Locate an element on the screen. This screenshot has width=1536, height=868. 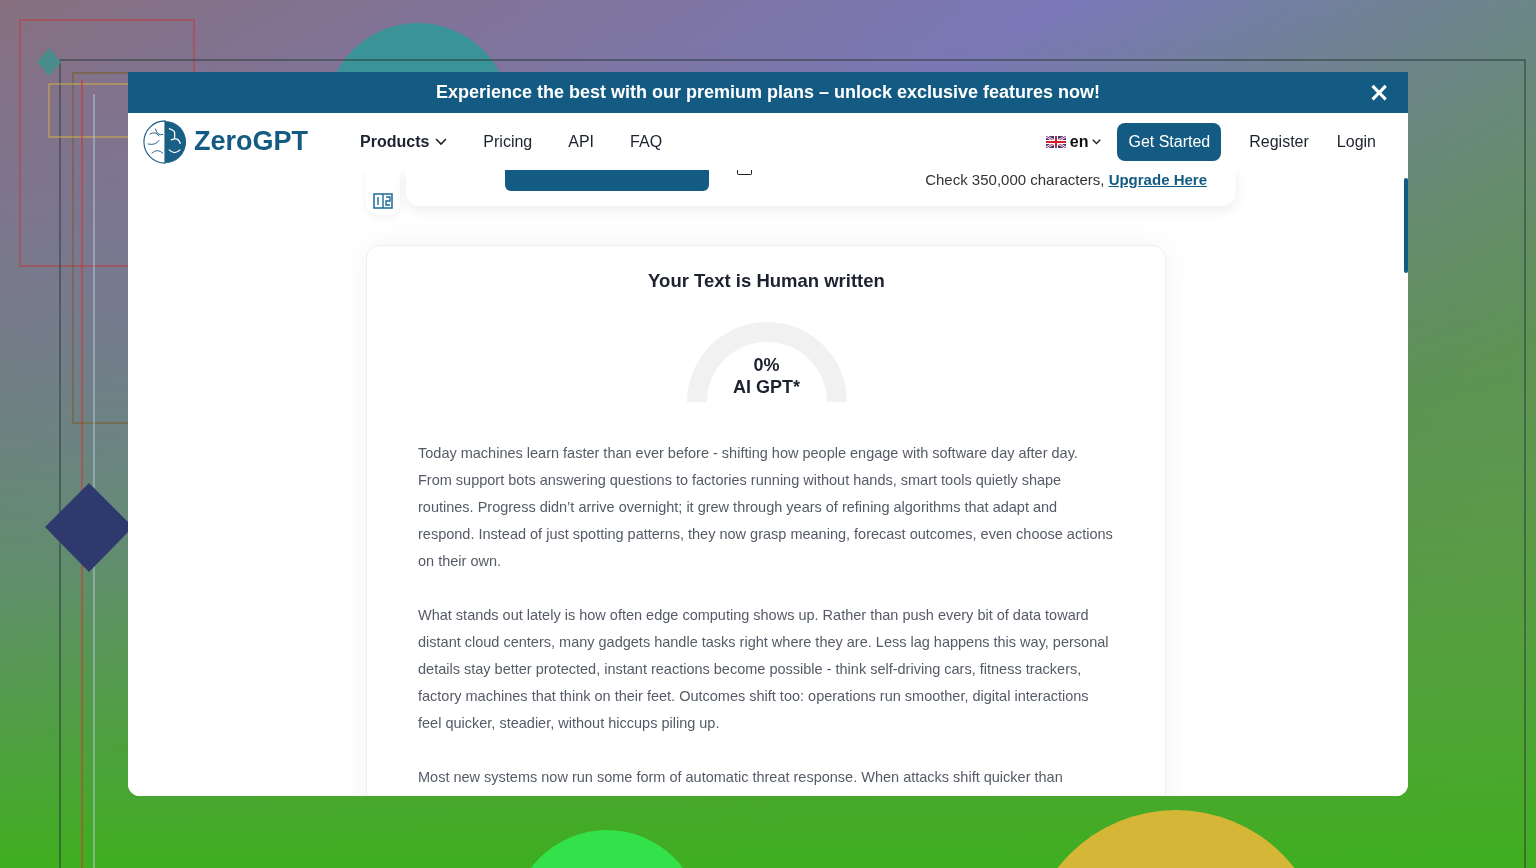
auth-link: Register is located at coordinates (1279, 141).